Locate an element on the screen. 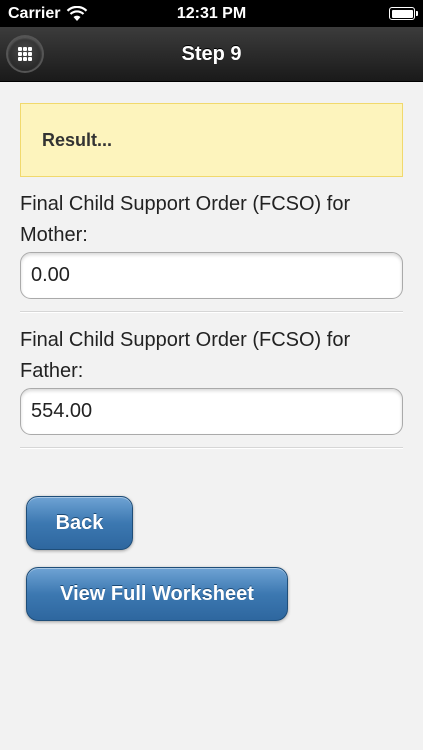 The width and height of the screenshot is (423, 750). status-bar: Carrier 12:31 PM is located at coordinates (211, 13).